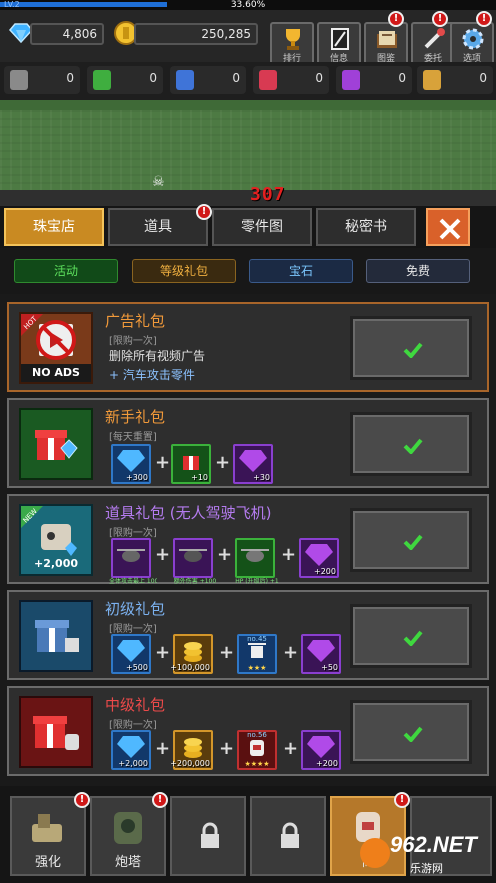 Image resolution: width=496 pixels, height=883 pixels. Describe the element at coordinates (248, 154) in the screenshot. I see `battle-scene: ☠ 307` at that location.